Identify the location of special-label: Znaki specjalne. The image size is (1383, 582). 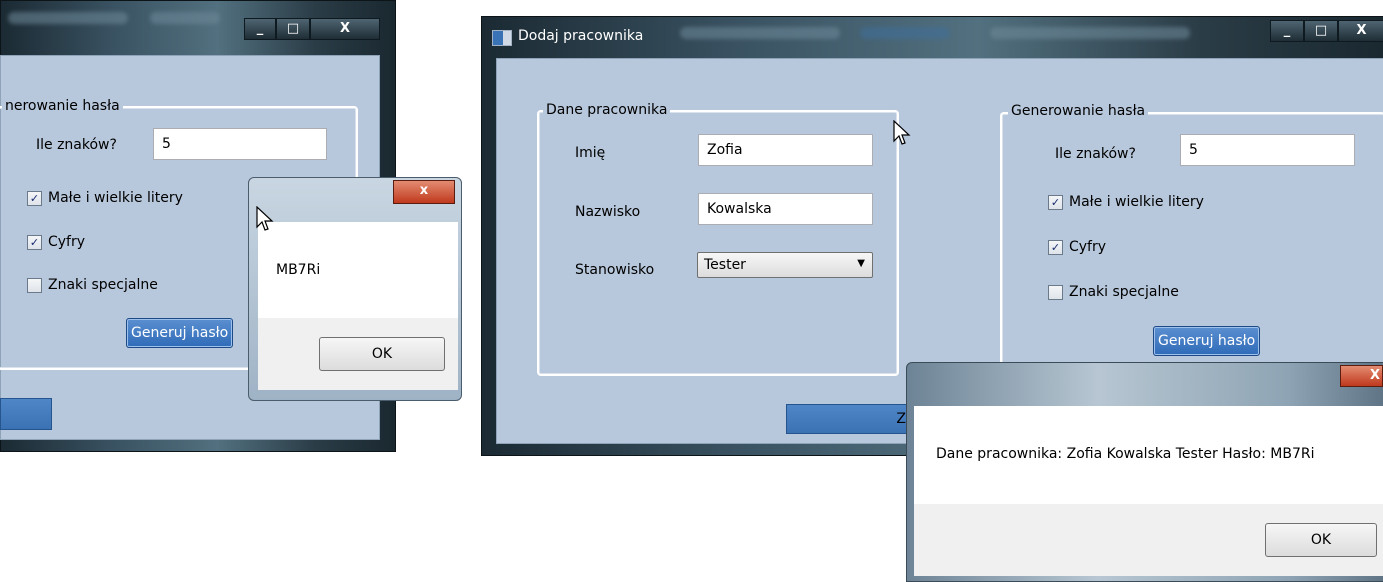
(1124, 292).